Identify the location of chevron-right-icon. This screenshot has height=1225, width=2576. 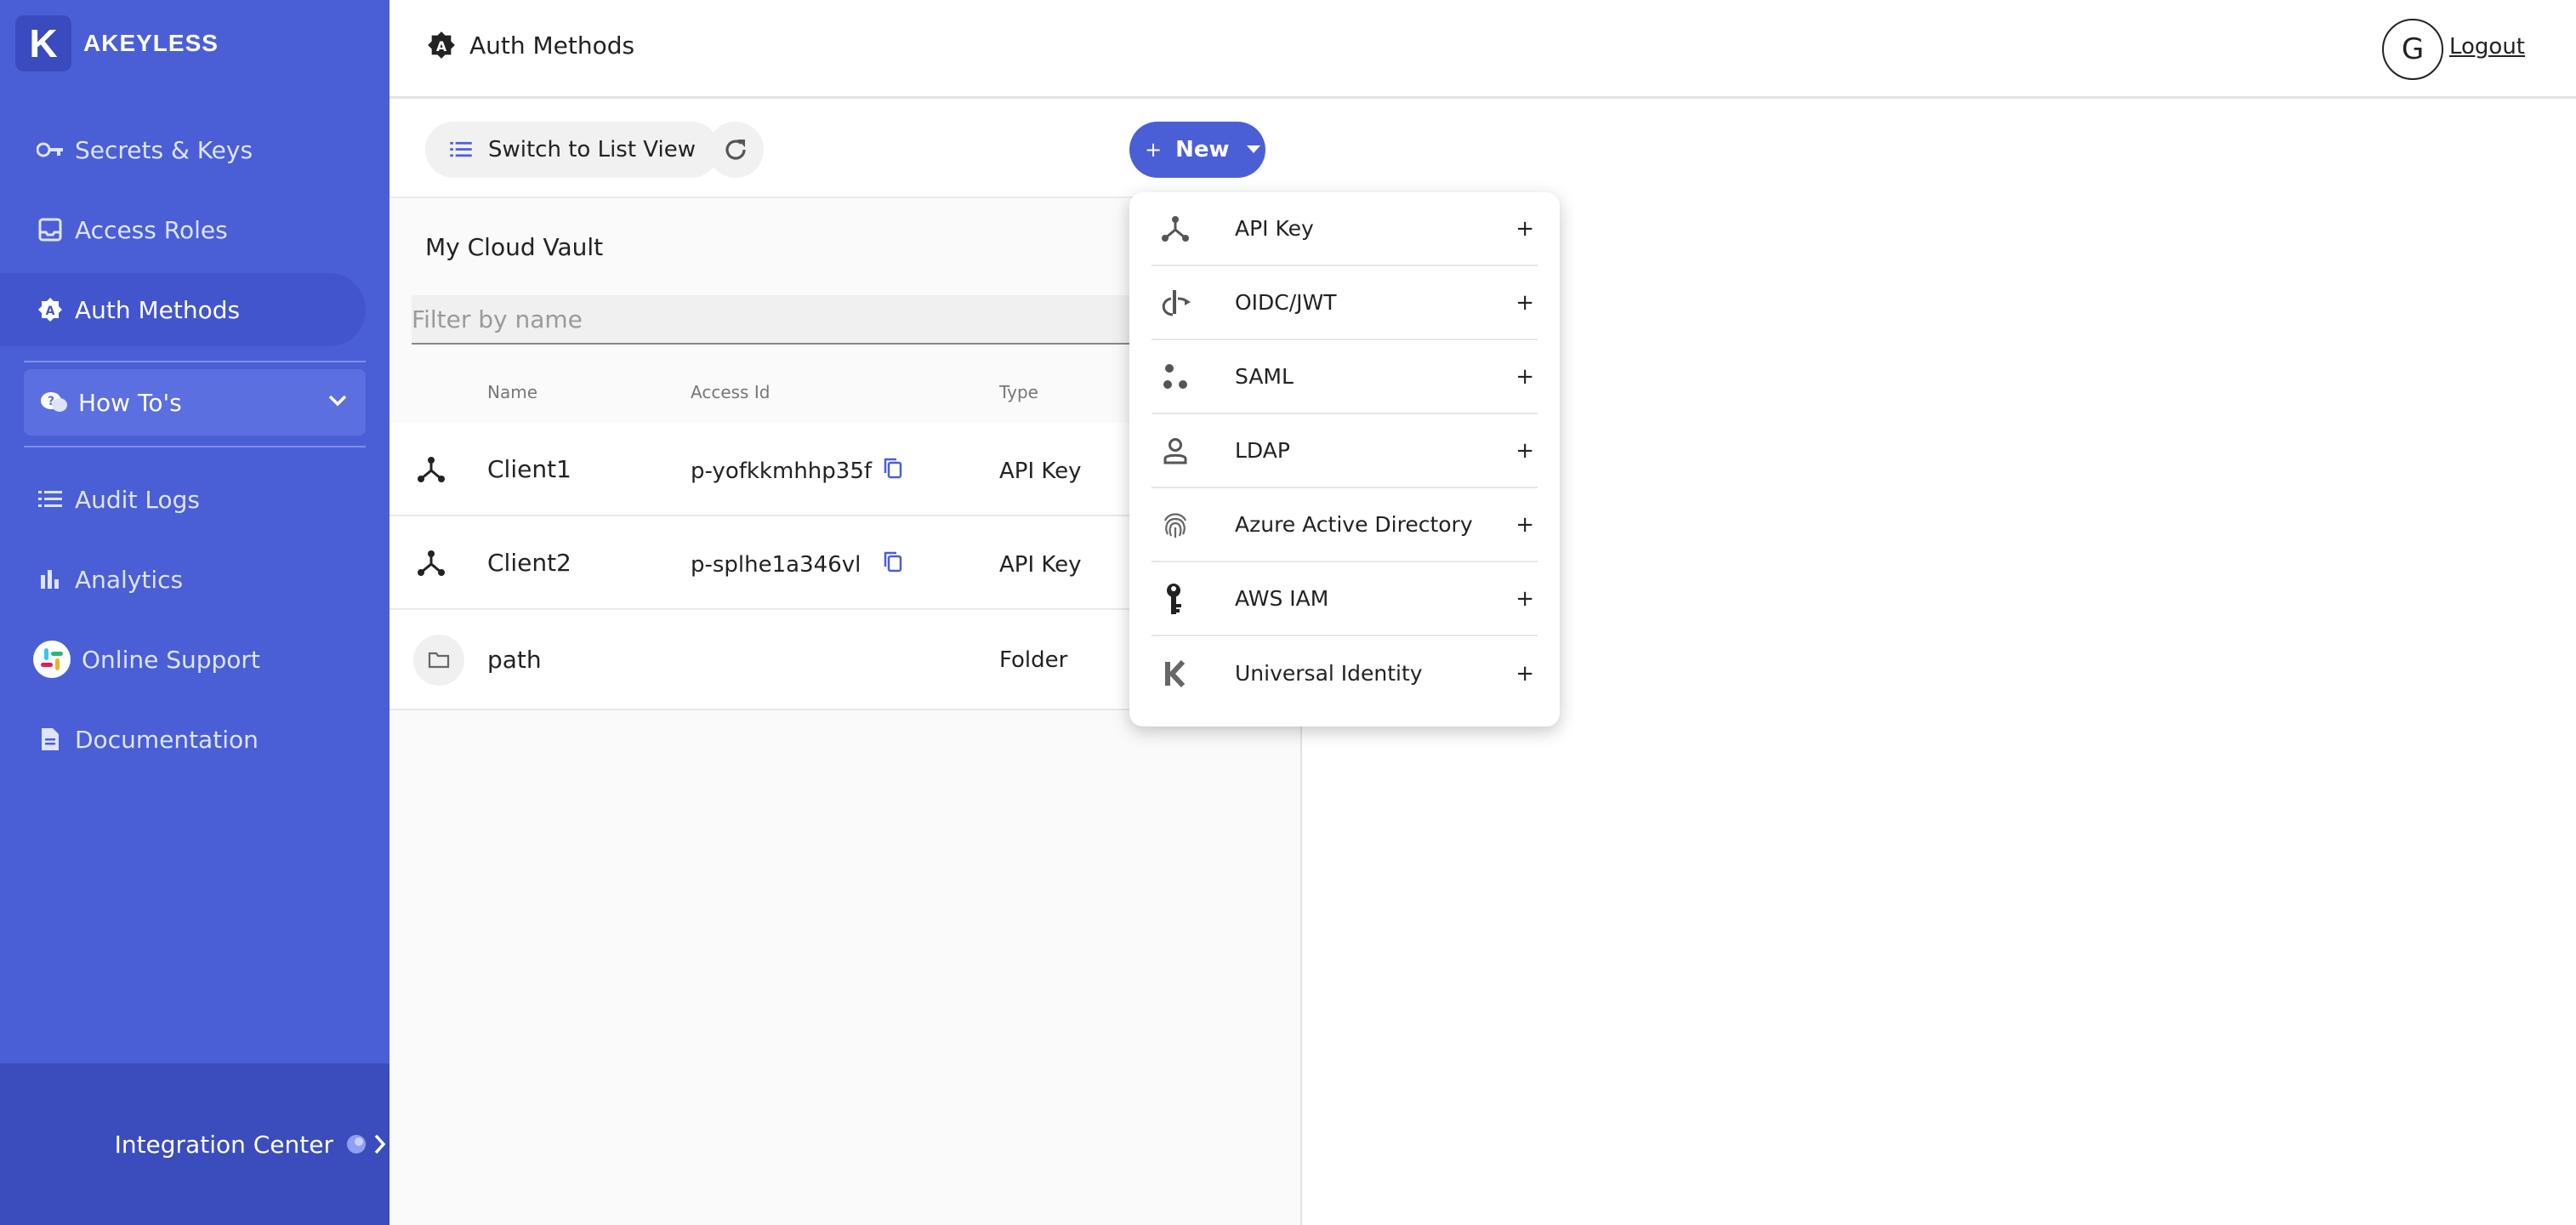
(380, 1144).